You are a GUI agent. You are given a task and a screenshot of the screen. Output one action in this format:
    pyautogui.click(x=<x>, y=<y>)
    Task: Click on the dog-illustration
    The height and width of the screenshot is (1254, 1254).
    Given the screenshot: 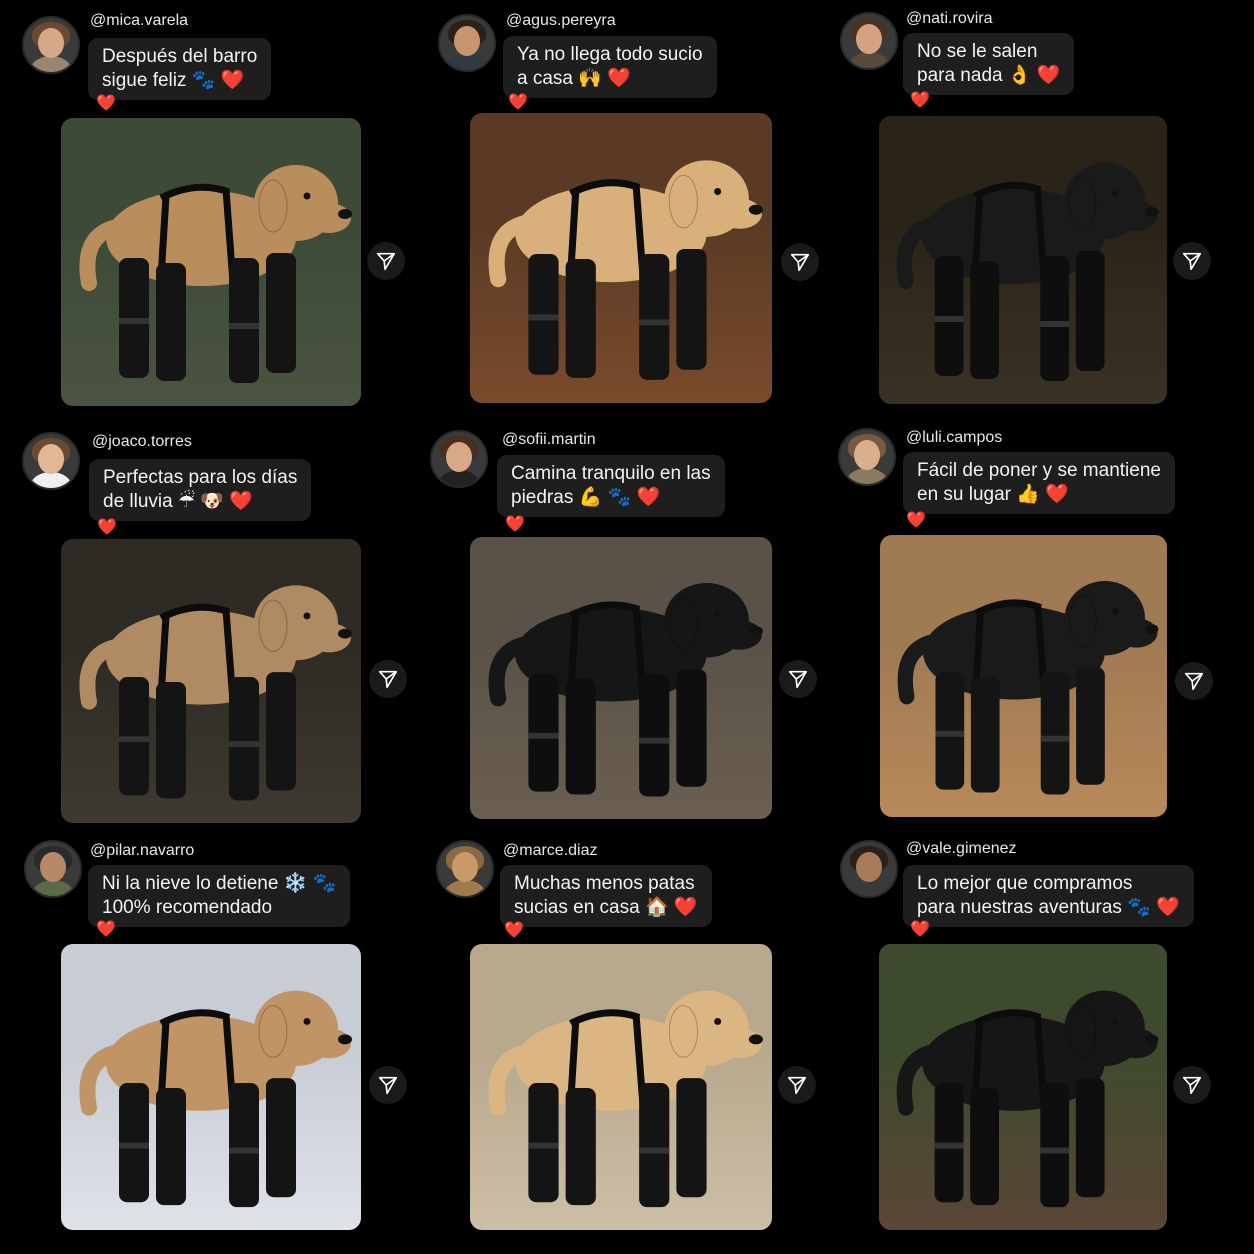 What is the action you would take?
    pyautogui.click(x=625, y=270)
    